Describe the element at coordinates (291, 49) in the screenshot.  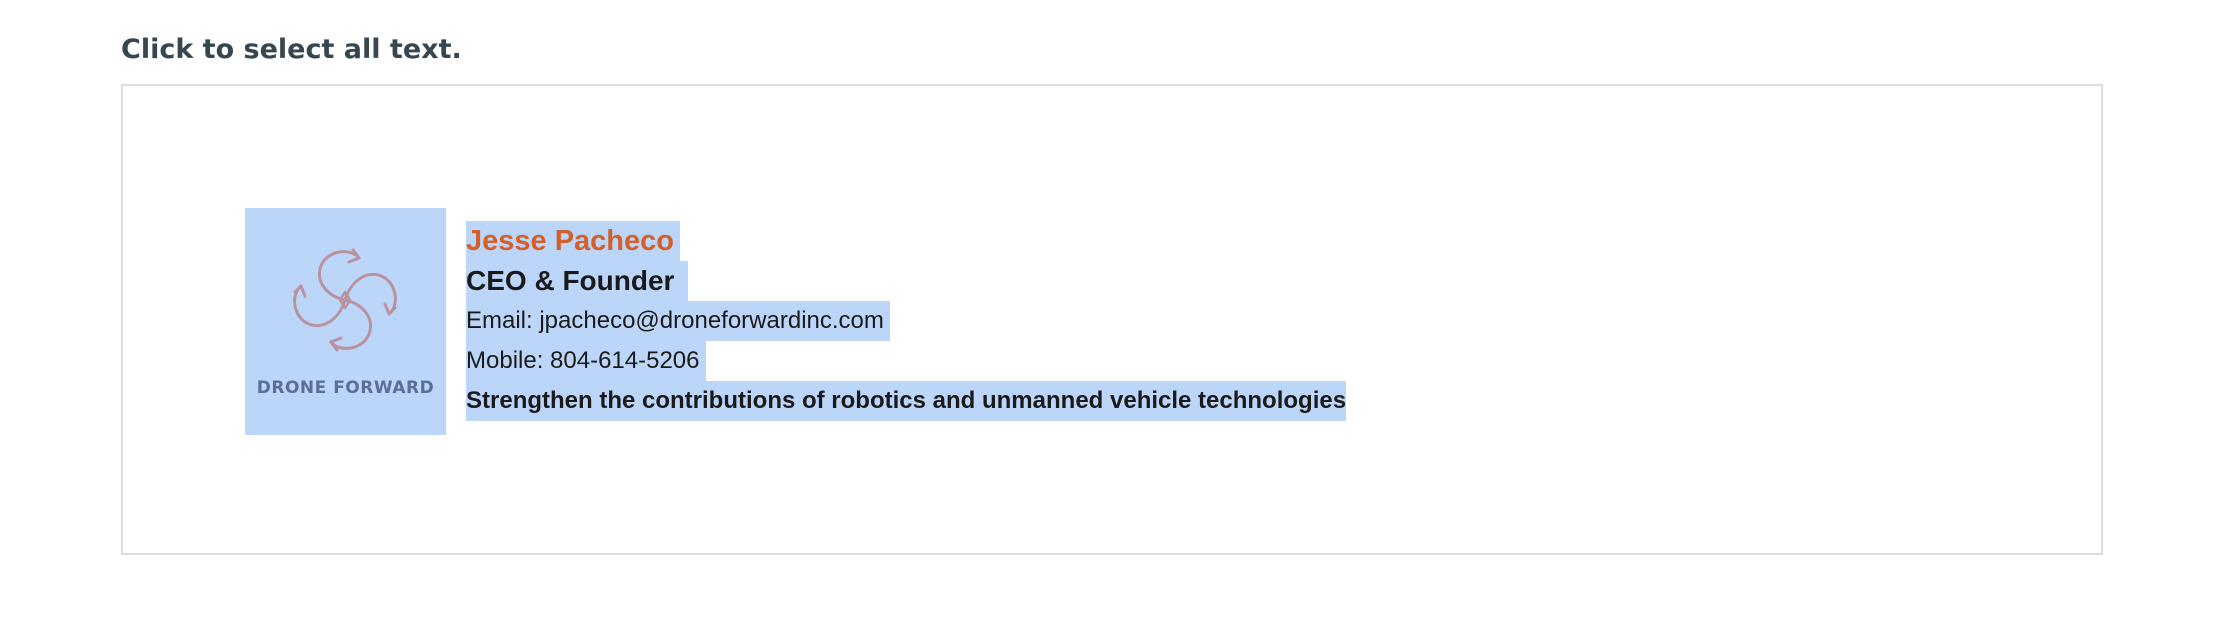
I see `instruction-text: Click to select all text.` at that location.